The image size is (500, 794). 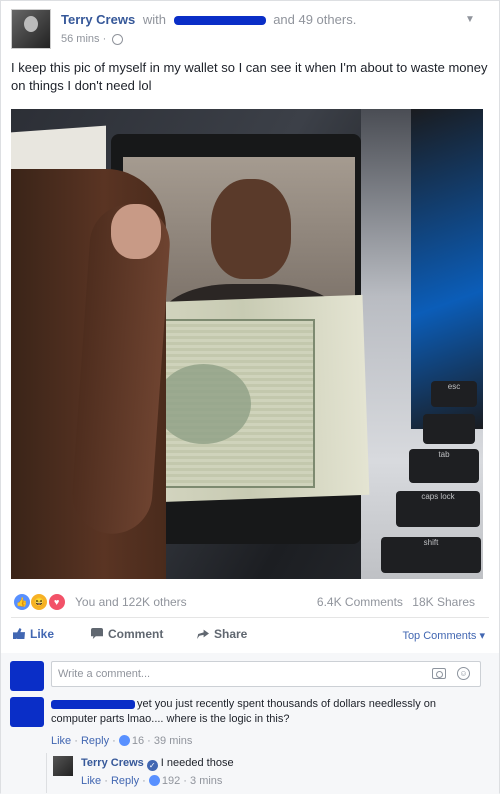 What do you see at coordinates (173, 741) in the screenshot?
I see `comment-timestamp: 39 mins` at bounding box center [173, 741].